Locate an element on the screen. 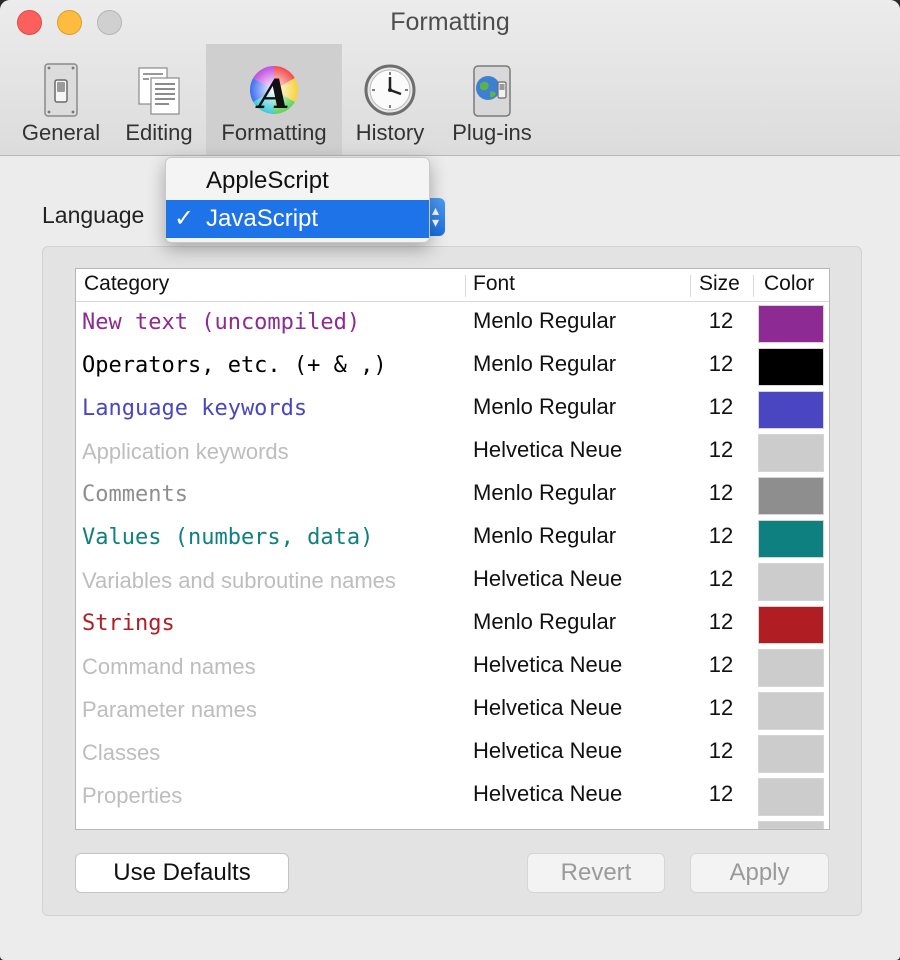  column-header-color: Color is located at coordinates (789, 284).